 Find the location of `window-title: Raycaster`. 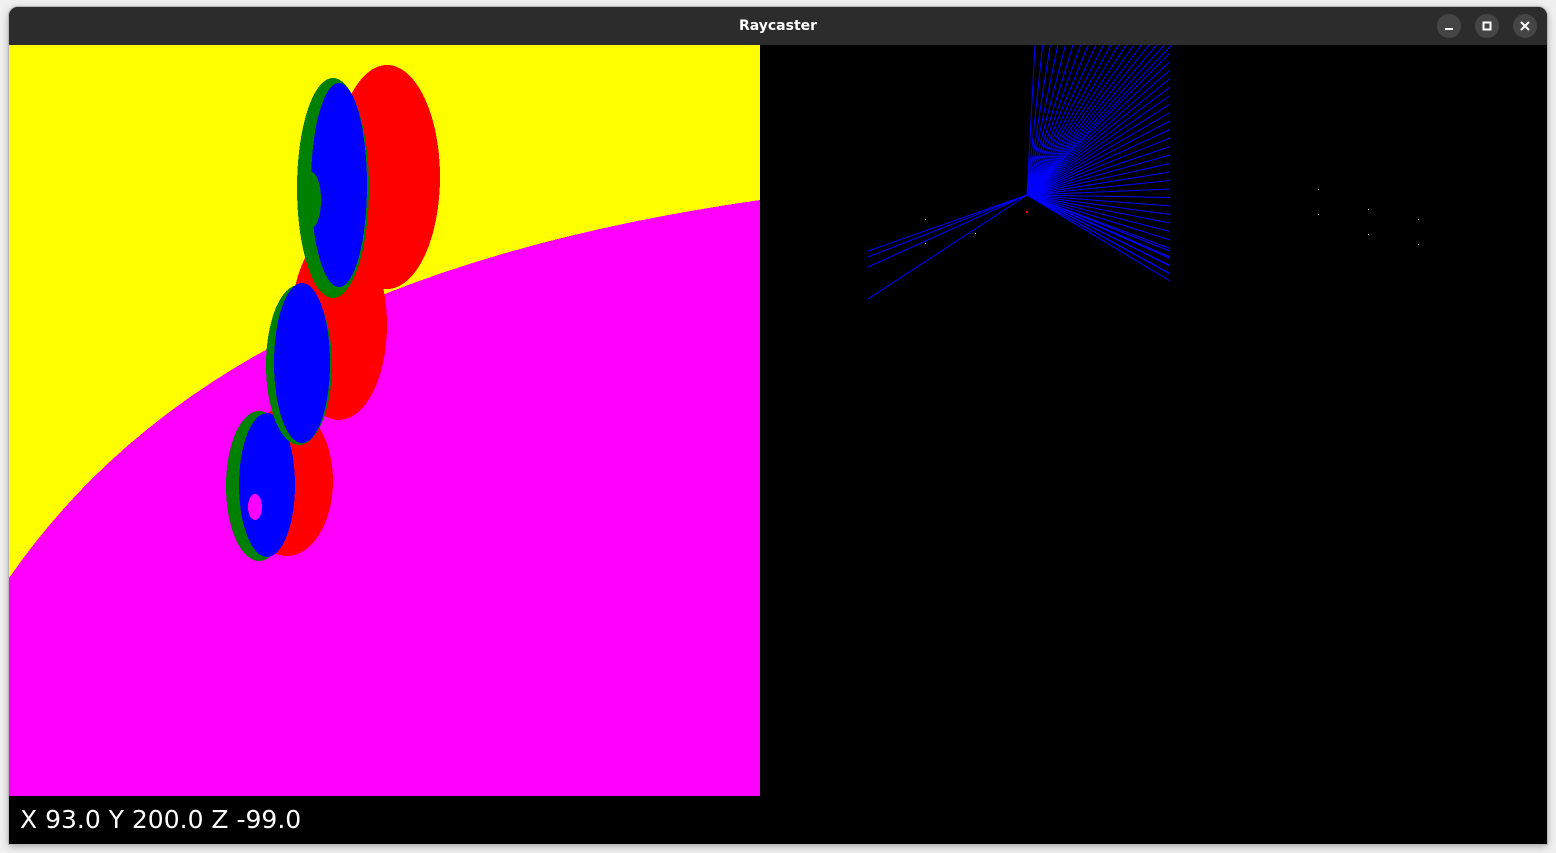

window-title: Raycaster is located at coordinates (778, 26).